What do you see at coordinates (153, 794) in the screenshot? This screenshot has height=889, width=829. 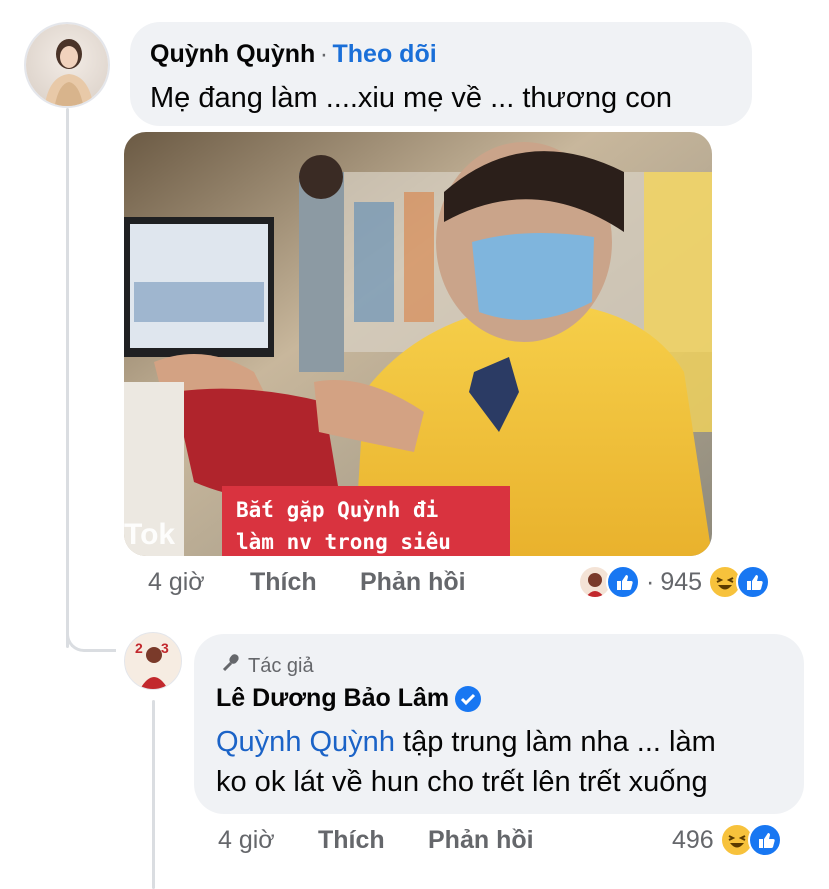 I see `thread-line-reply` at bounding box center [153, 794].